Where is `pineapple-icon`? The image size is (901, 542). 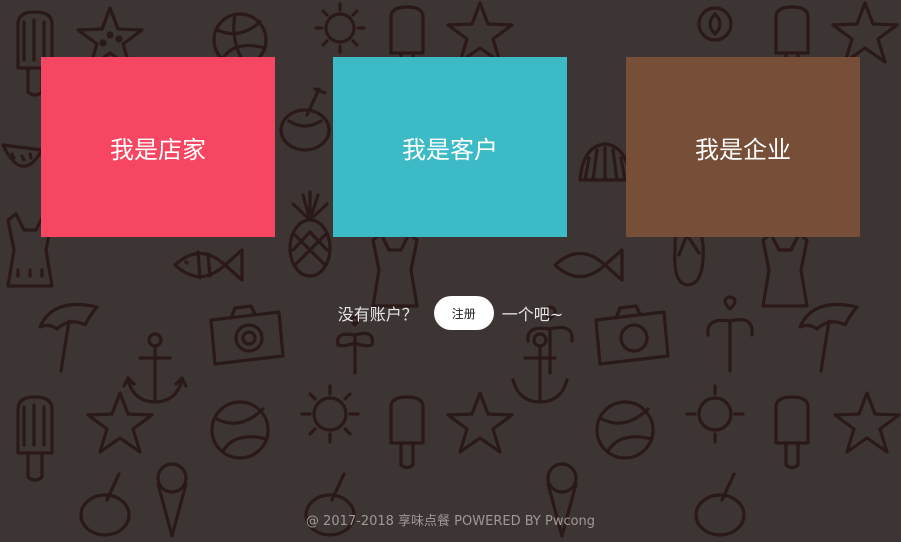
pineapple-icon is located at coordinates (310, 234).